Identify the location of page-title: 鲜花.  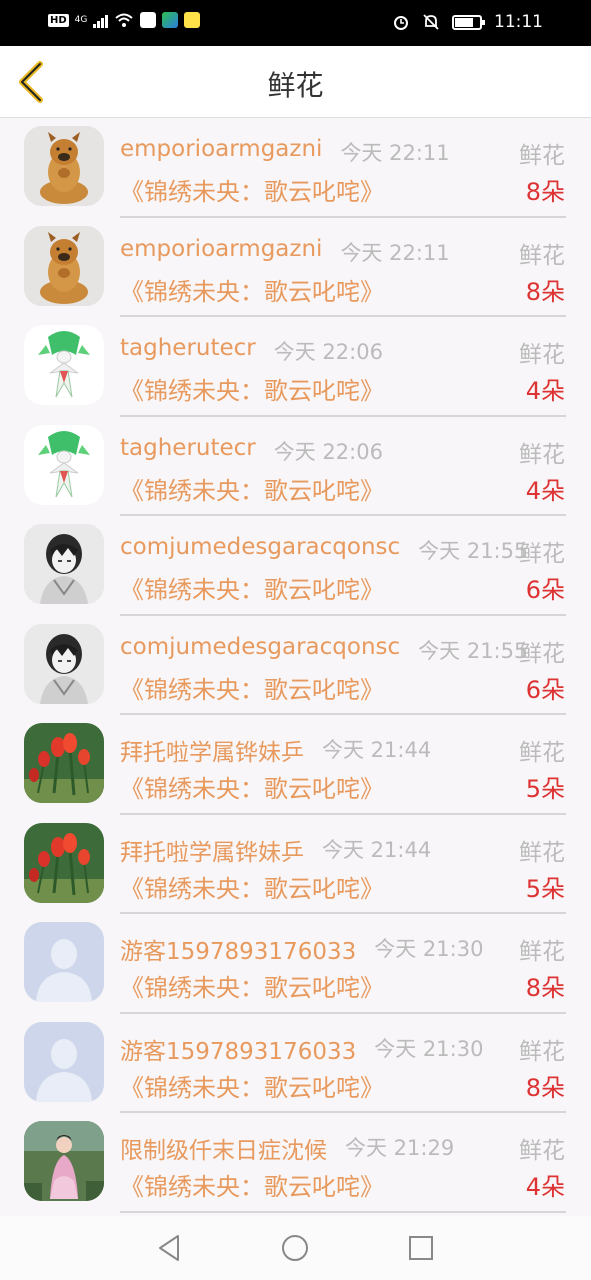
(295, 85).